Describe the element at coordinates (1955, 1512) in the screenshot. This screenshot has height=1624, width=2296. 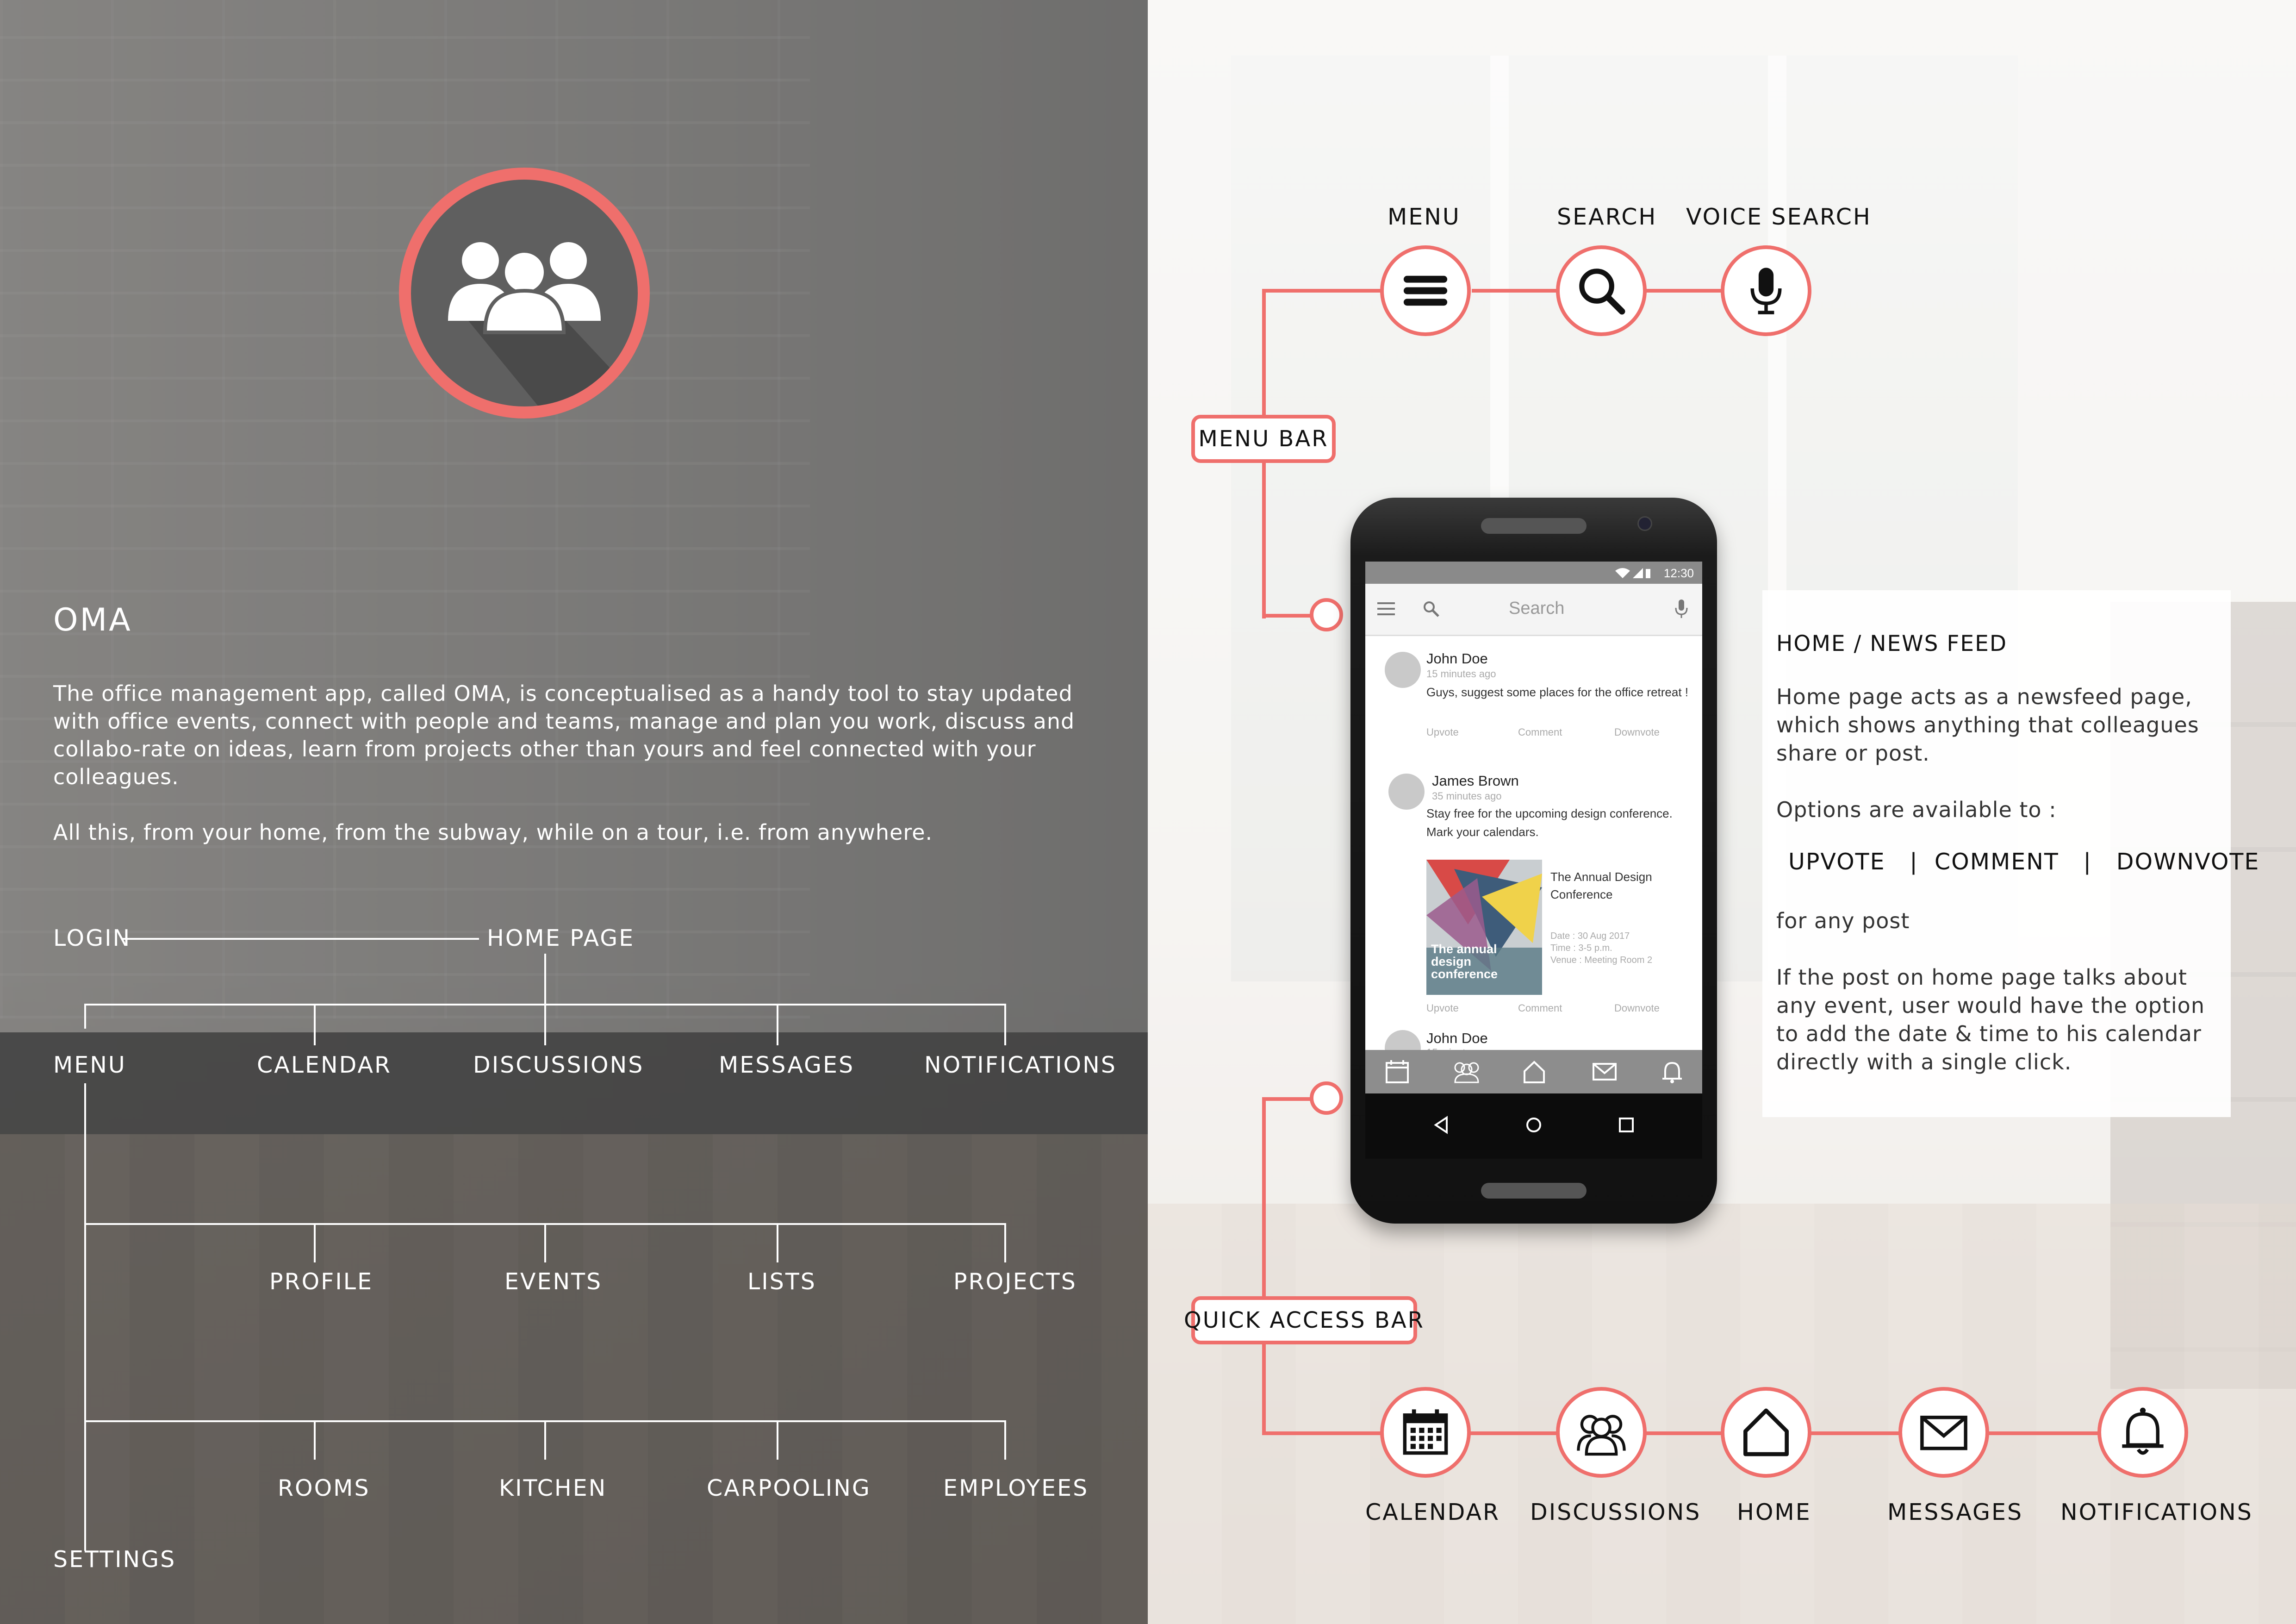
I see `messages-label: MESSAGES` at that location.